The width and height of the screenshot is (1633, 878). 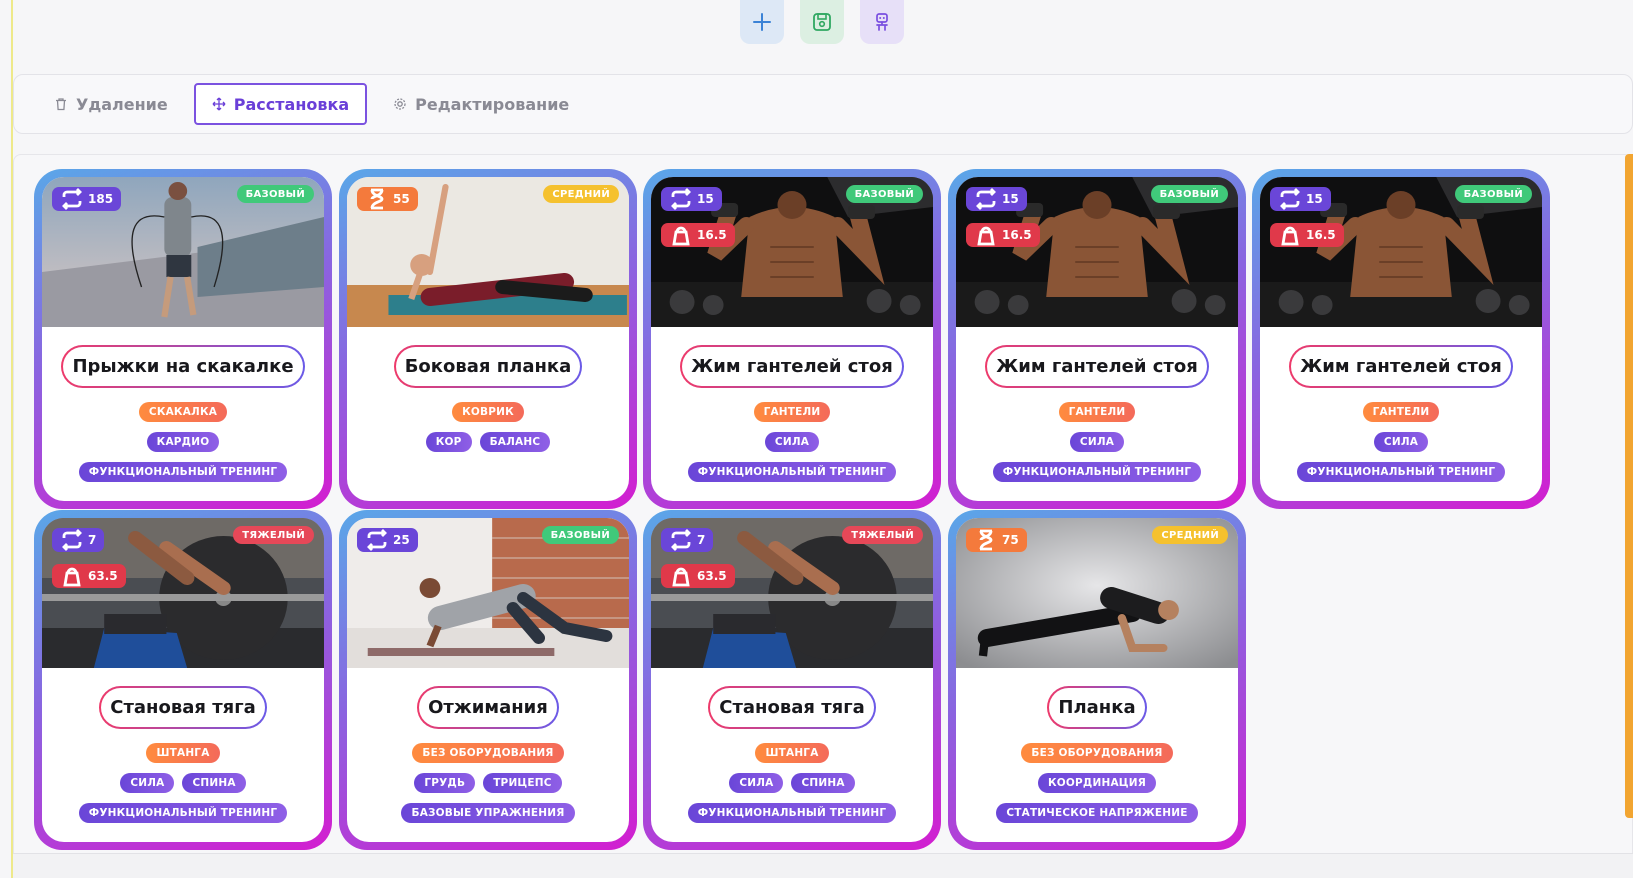 I want to click on reps-badge: 7, so click(x=687, y=540).